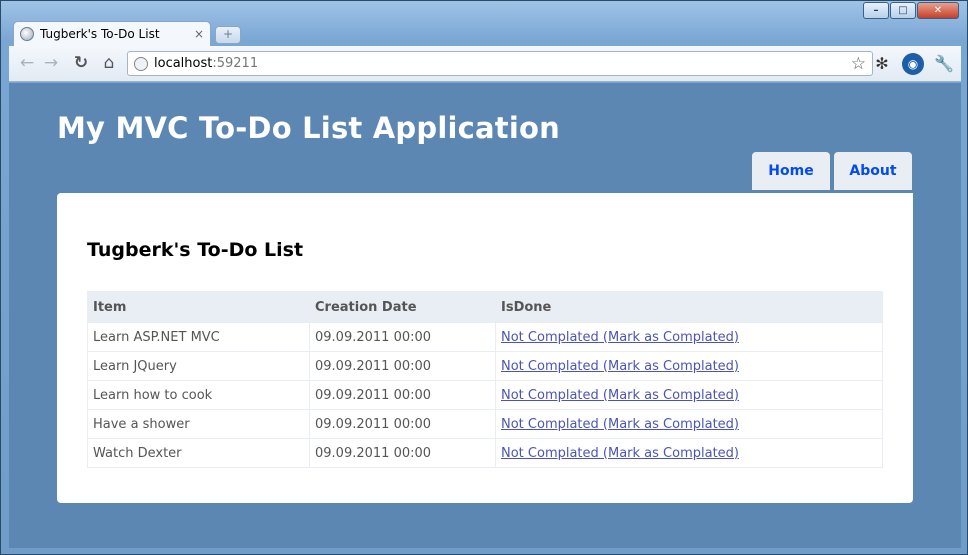 This screenshot has height=555, width=968. I want to click on column-header-item: Item, so click(198, 307).